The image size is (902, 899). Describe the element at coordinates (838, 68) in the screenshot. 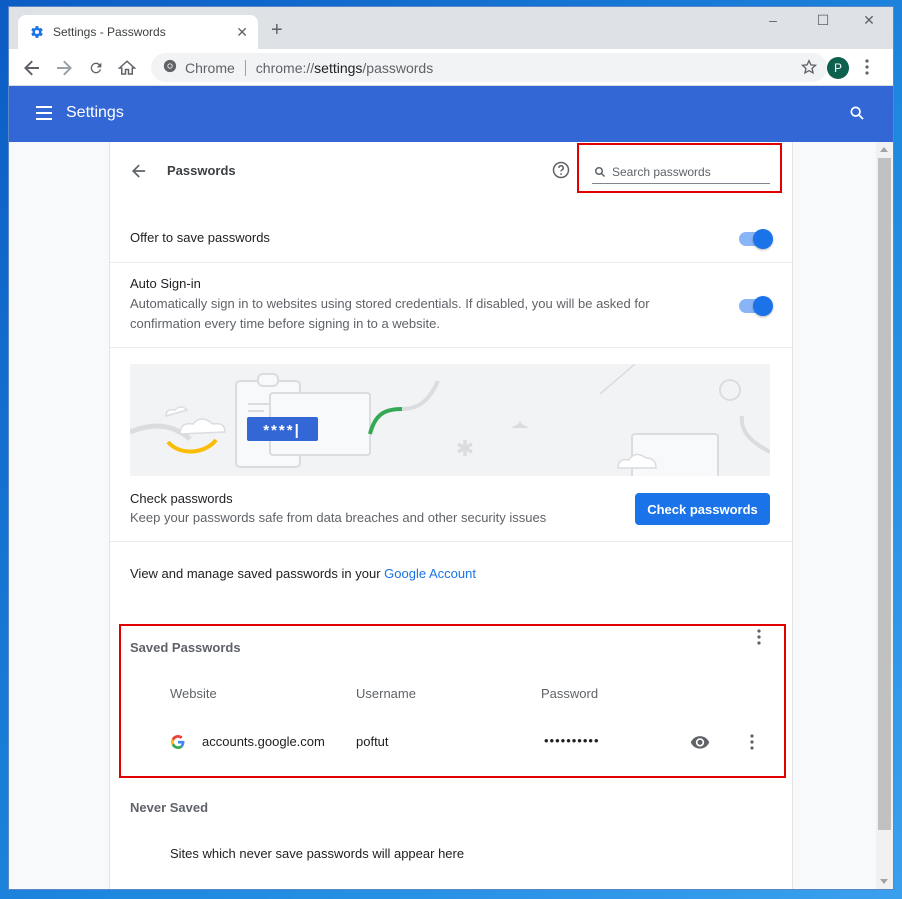

I see `profile-avatar: P` at that location.